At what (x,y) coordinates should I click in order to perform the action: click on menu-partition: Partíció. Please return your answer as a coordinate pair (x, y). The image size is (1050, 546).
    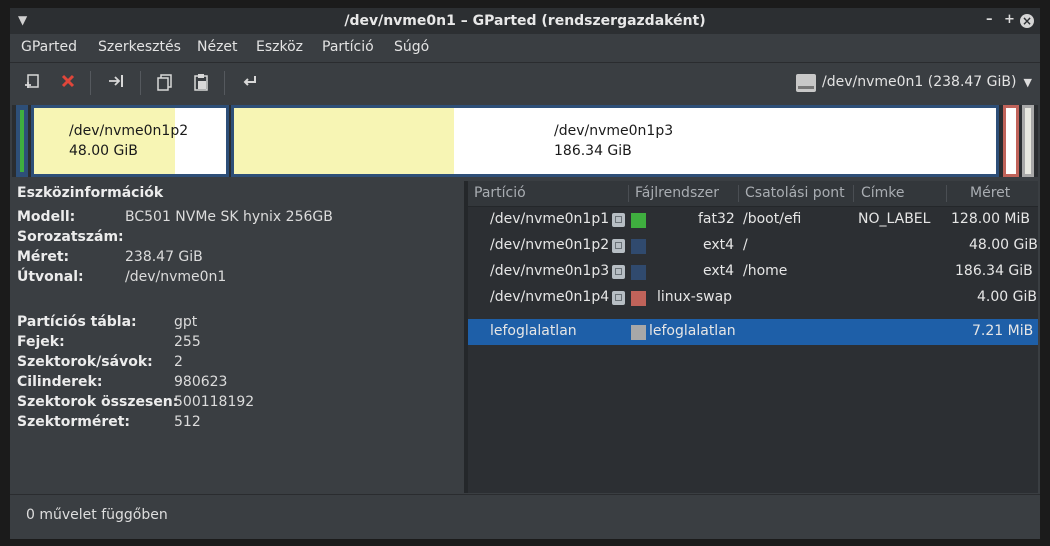
    Looking at the image, I should click on (348, 47).